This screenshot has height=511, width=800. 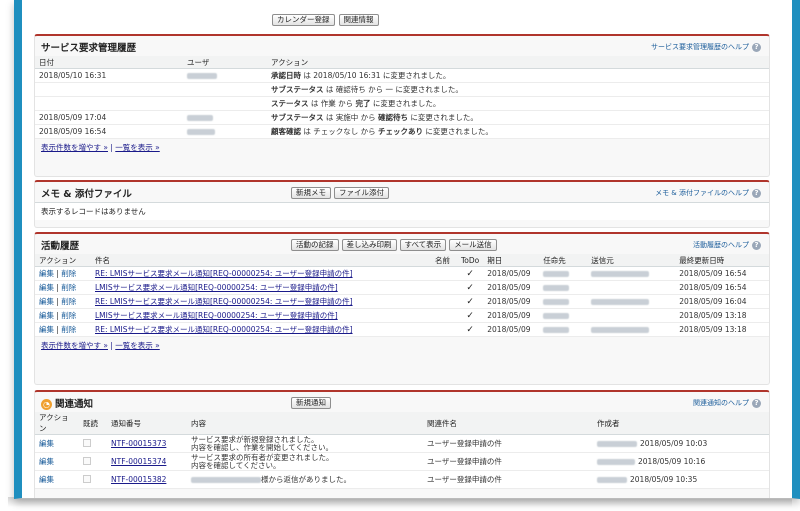 I want to click on new-memo-button: 新規メモ, so click(x=311, y=193).